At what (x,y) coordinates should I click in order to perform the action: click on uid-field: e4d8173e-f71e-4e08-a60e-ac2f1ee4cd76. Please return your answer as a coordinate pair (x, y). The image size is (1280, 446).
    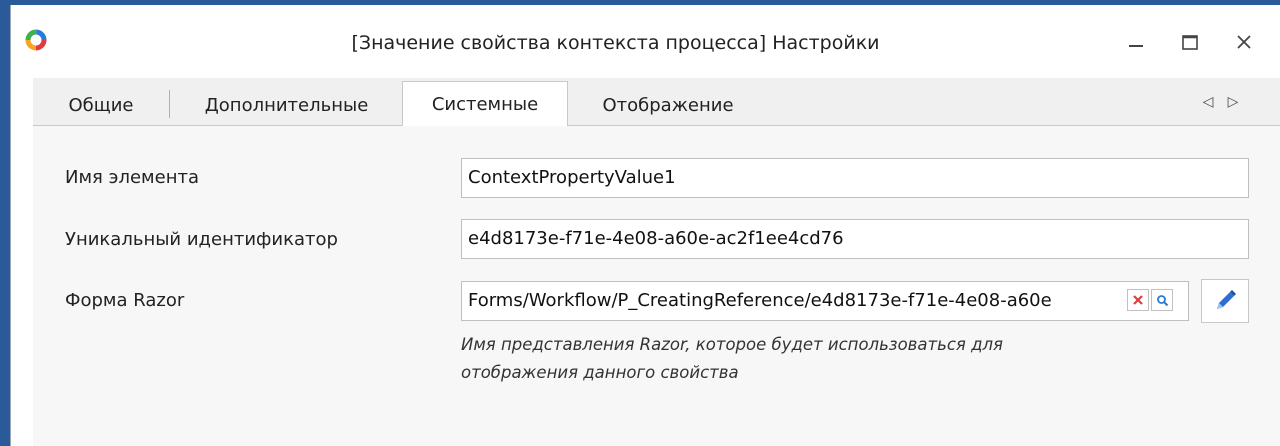
    Looking at the image, I should click on (855, 239).